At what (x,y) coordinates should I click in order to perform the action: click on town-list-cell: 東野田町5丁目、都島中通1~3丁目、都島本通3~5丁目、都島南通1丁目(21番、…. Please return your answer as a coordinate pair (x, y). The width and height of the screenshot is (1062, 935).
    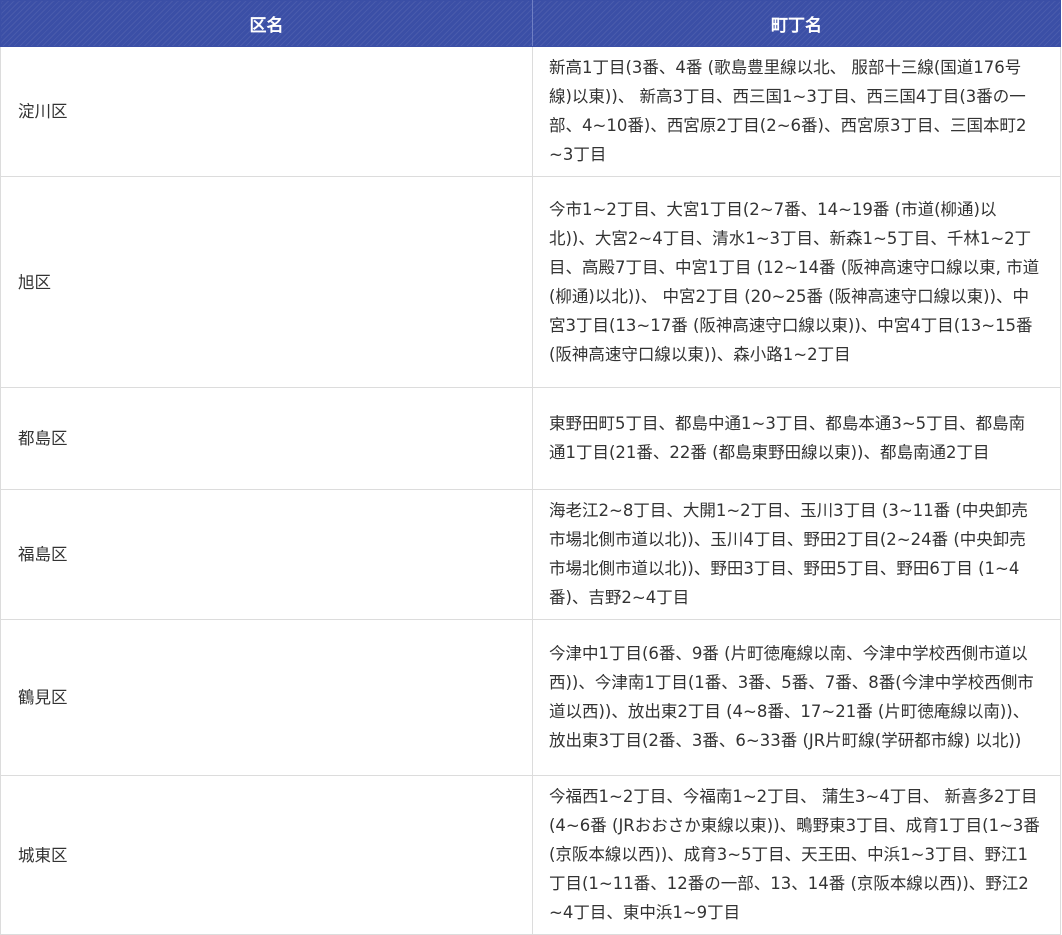
    Looking at the image, I should click on (796, 438).